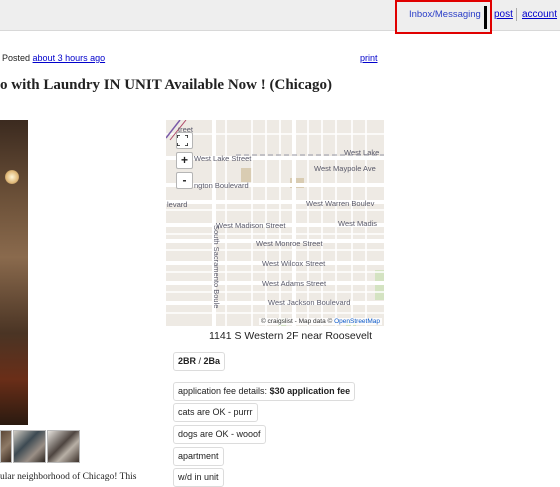  I want to click on street-label: West Warren Boulev, so click(340, 203).